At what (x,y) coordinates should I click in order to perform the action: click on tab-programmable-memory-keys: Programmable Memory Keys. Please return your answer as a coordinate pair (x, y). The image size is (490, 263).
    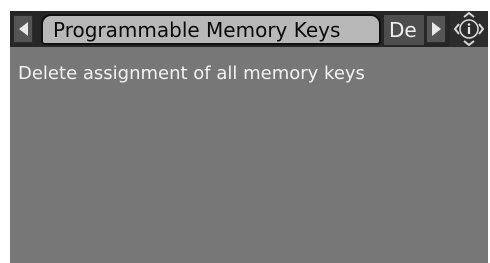
    Looking at the image, I should click on (211, 29).